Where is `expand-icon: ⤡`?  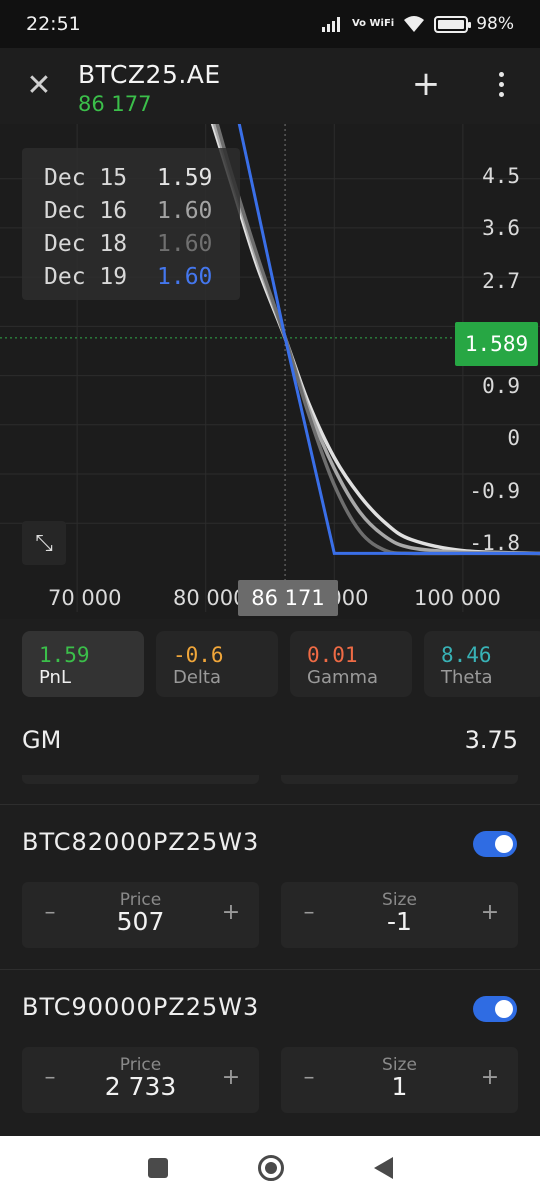 expand-icon: ⤡ is located at coordinates (44, 543).